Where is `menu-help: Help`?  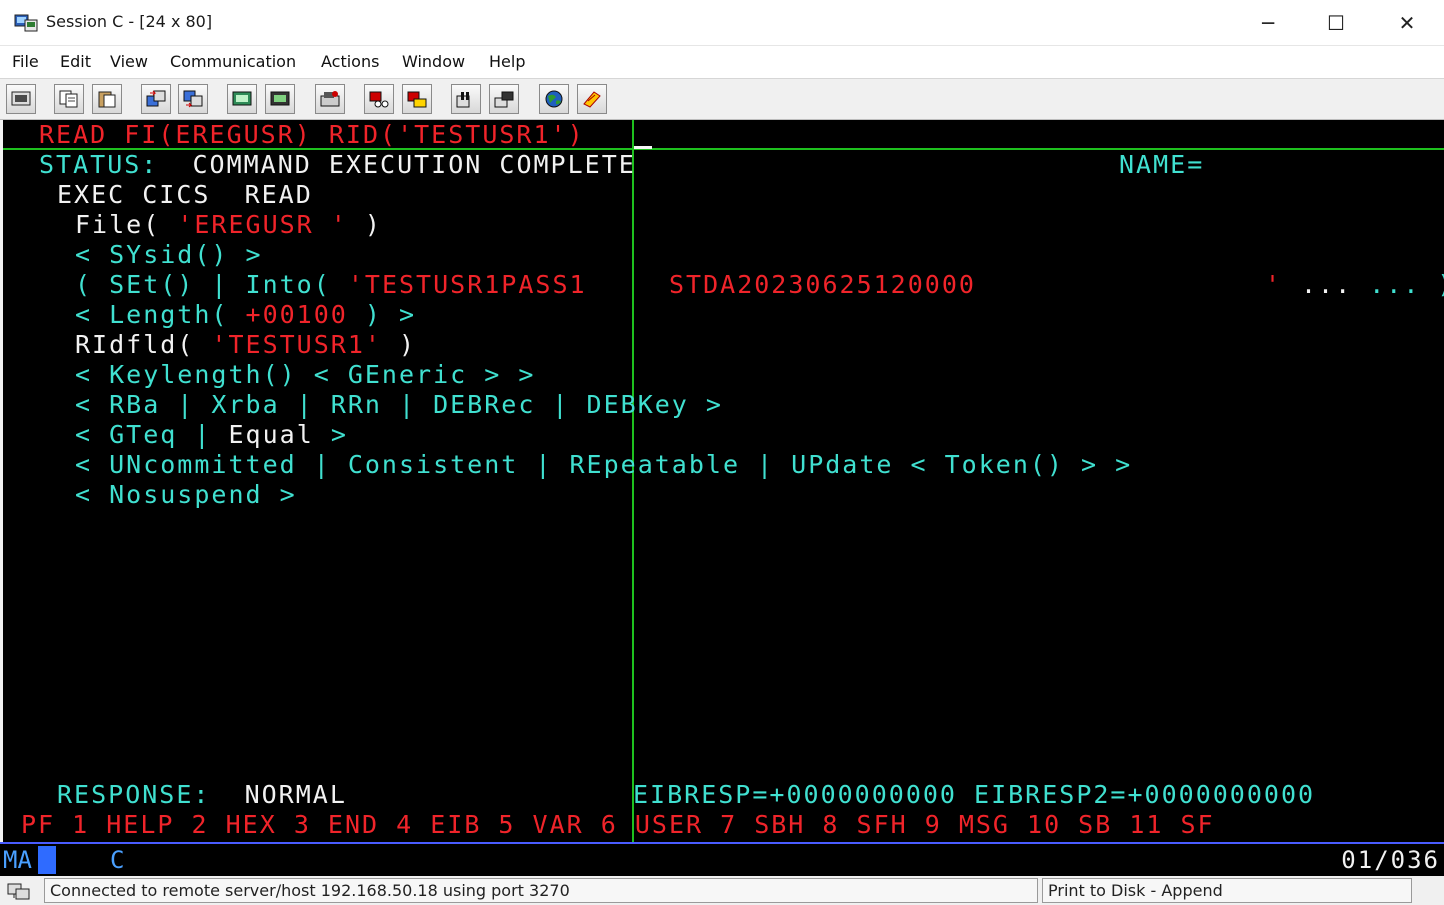 menu-help: Help is located at coordinates (507, 61).